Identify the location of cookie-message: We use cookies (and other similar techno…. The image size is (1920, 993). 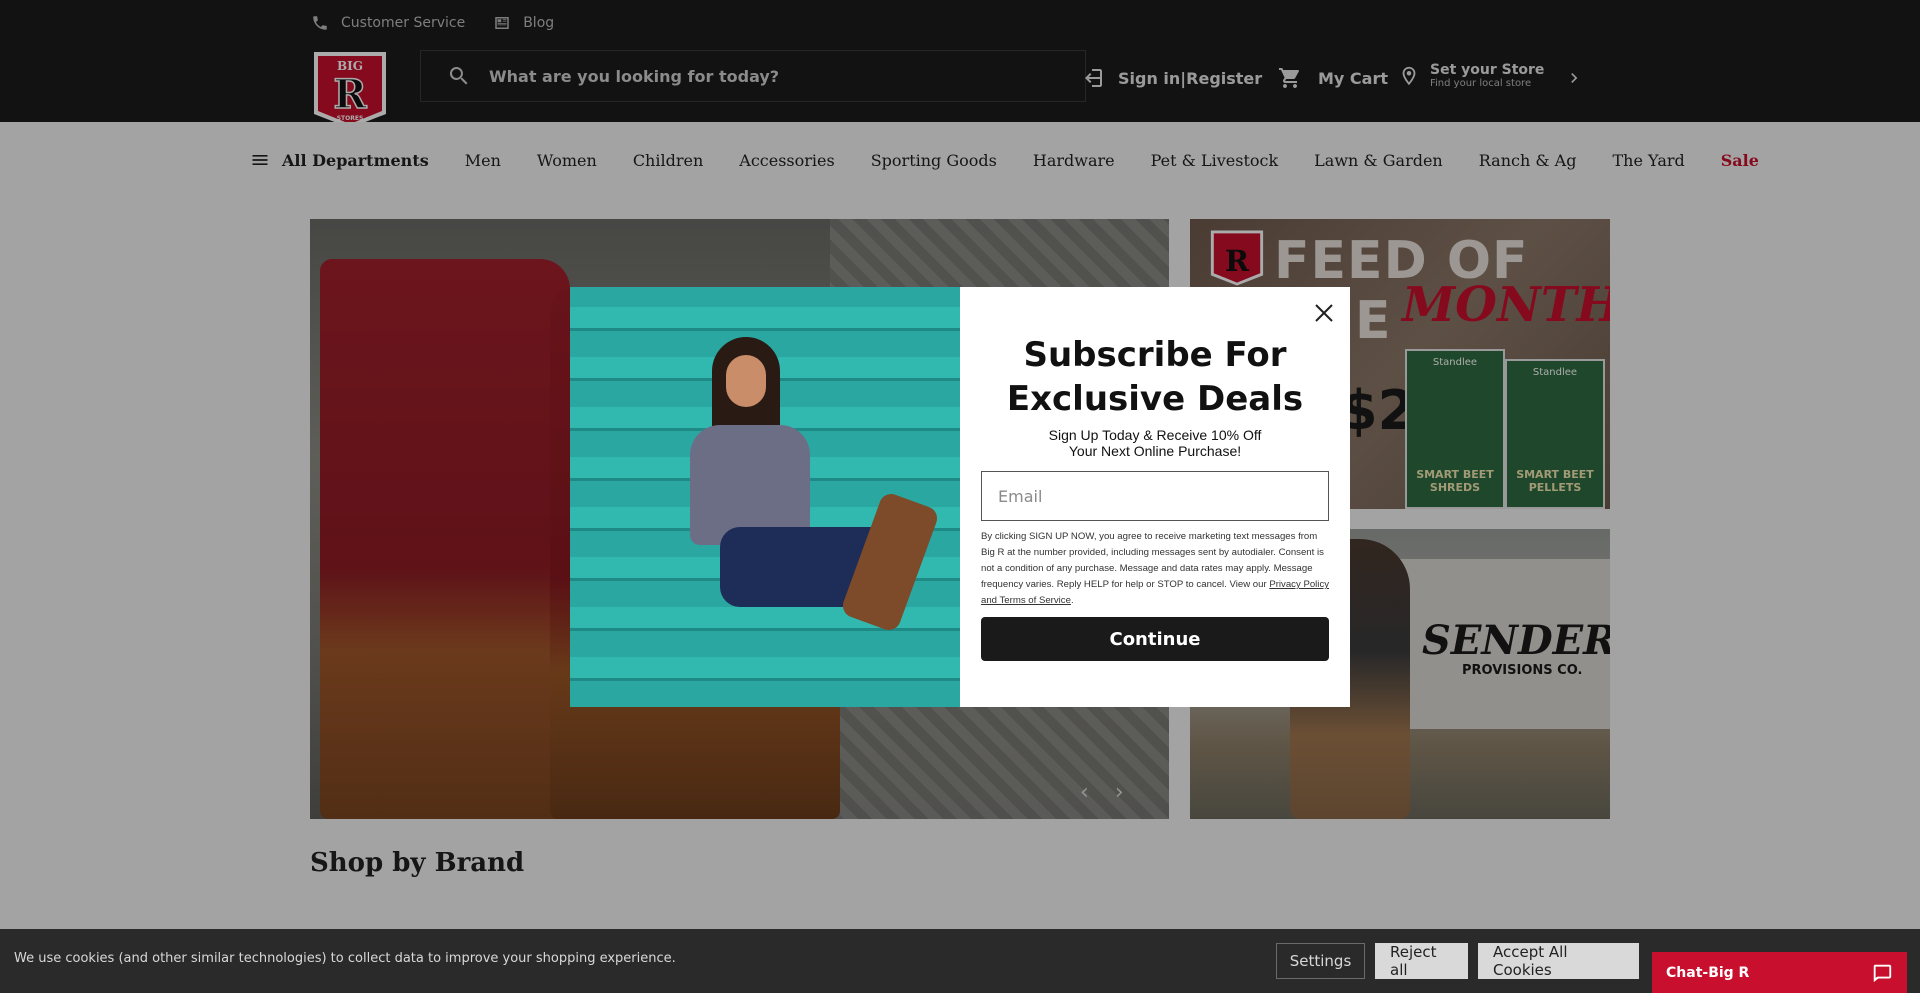
(345, 958).